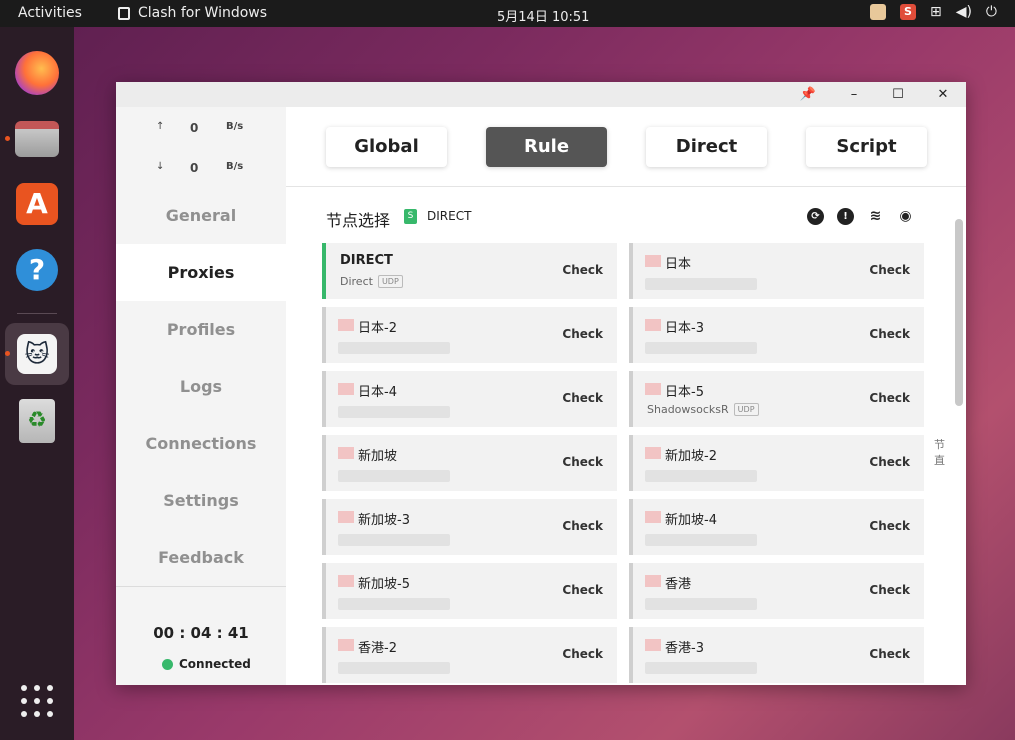 This screenshot has width=1015, height=740. What do you see at coordinates (905, 216) in the screenshot?
I see `eye-icon: ◉` at bounding box center [905, 216].